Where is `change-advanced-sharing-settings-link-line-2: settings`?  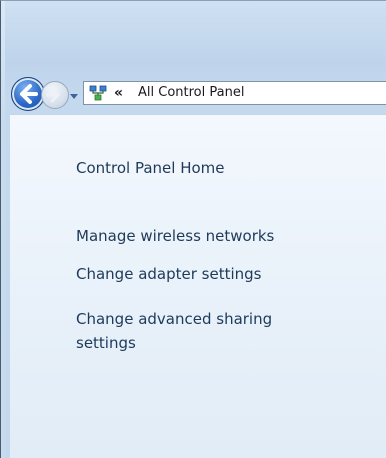
change-advanced-sharing-settings-link-line-2: settings is located at coordinates (106, 343).